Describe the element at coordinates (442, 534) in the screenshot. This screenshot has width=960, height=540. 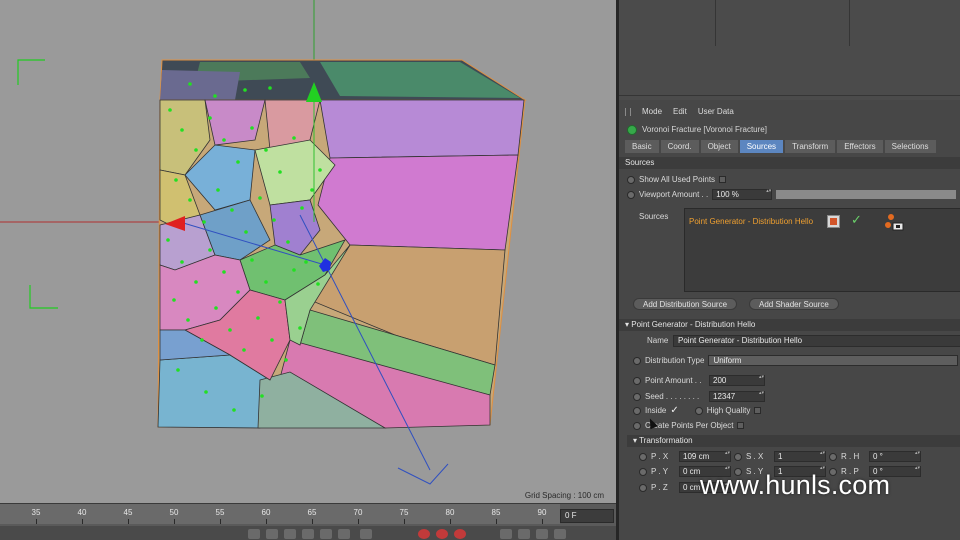
I see `autokey-icon` at that location.